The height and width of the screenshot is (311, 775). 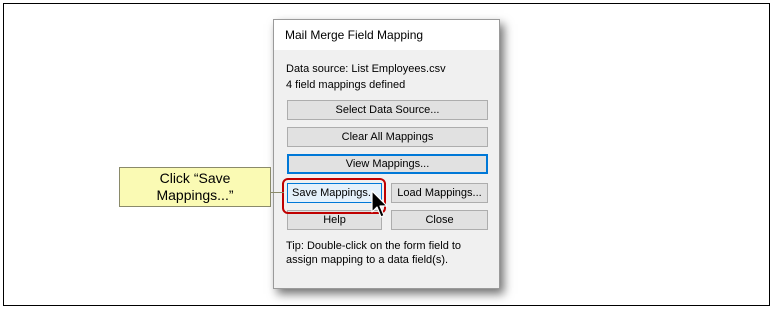 I want to click on dialog-title: Mail Merge Field Mapping, so click(x=354, y=35).